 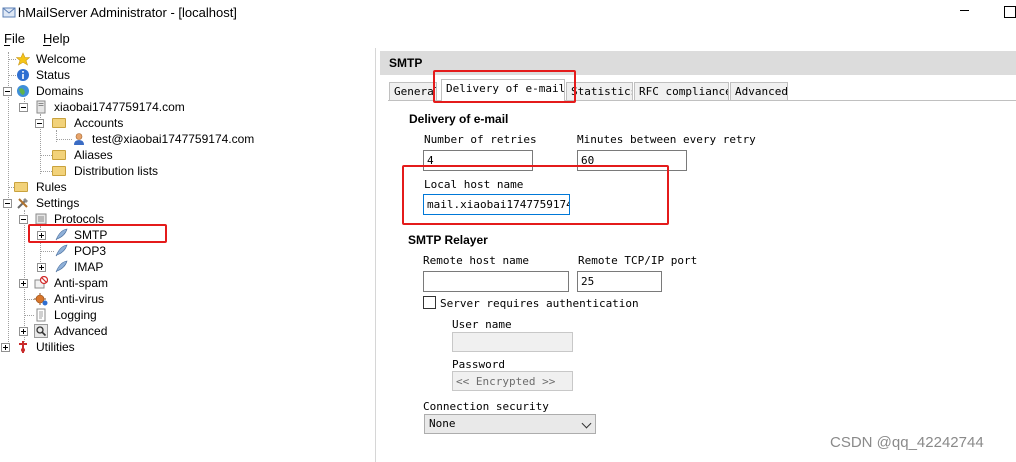 What do you see at coordinates (116, 91) in the screenshot?
I see `tree-item-domains: Domains` at bounding box center [116, 91].